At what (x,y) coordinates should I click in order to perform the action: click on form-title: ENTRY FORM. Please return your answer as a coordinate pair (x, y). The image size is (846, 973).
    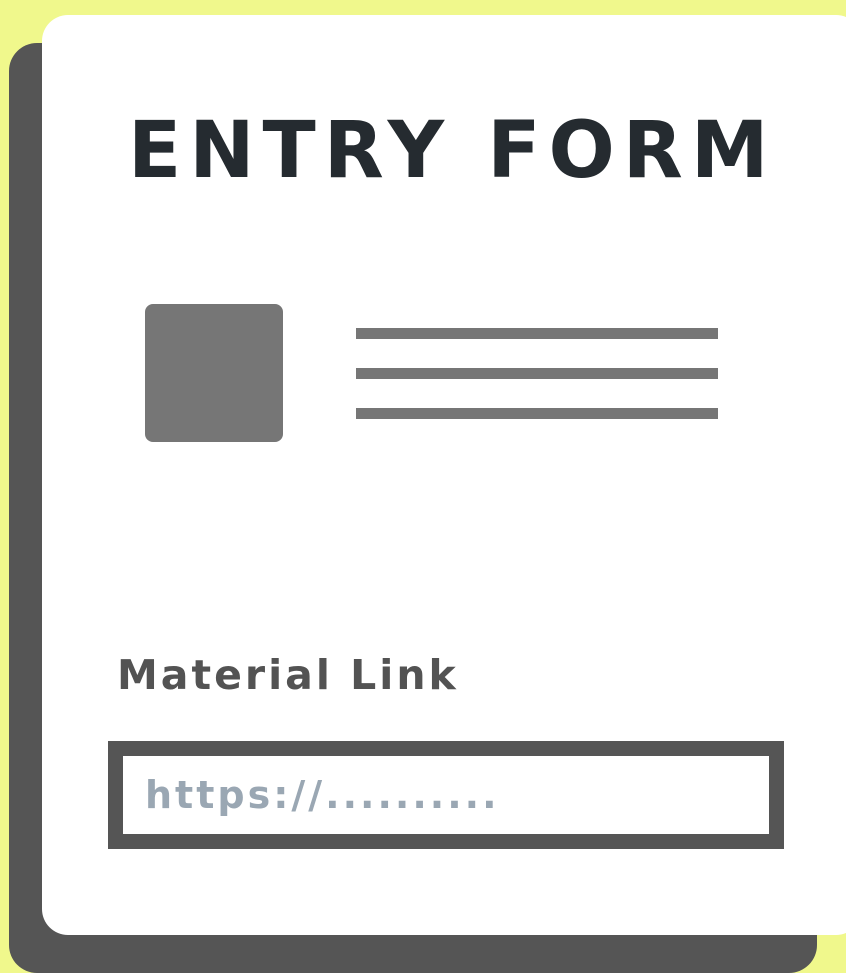
    Looking at the image, I should click on (452, 151).